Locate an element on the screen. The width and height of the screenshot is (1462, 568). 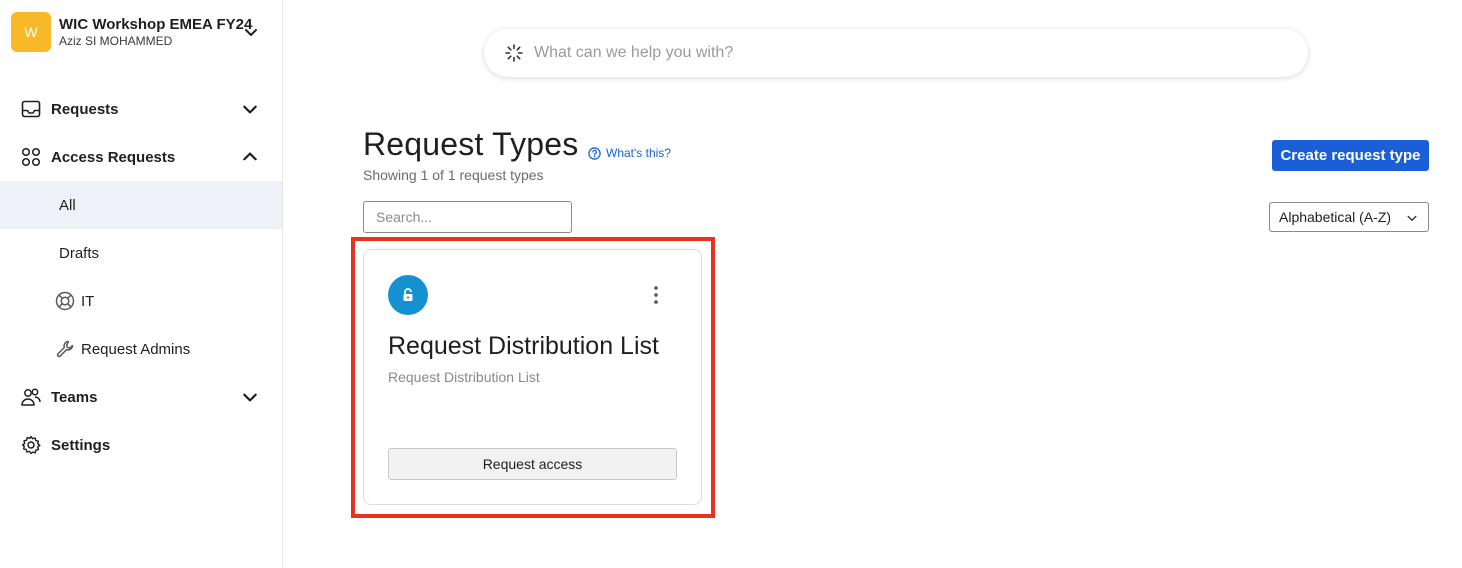
whats-this-link: What's this? is located at coordinates (629, 153).